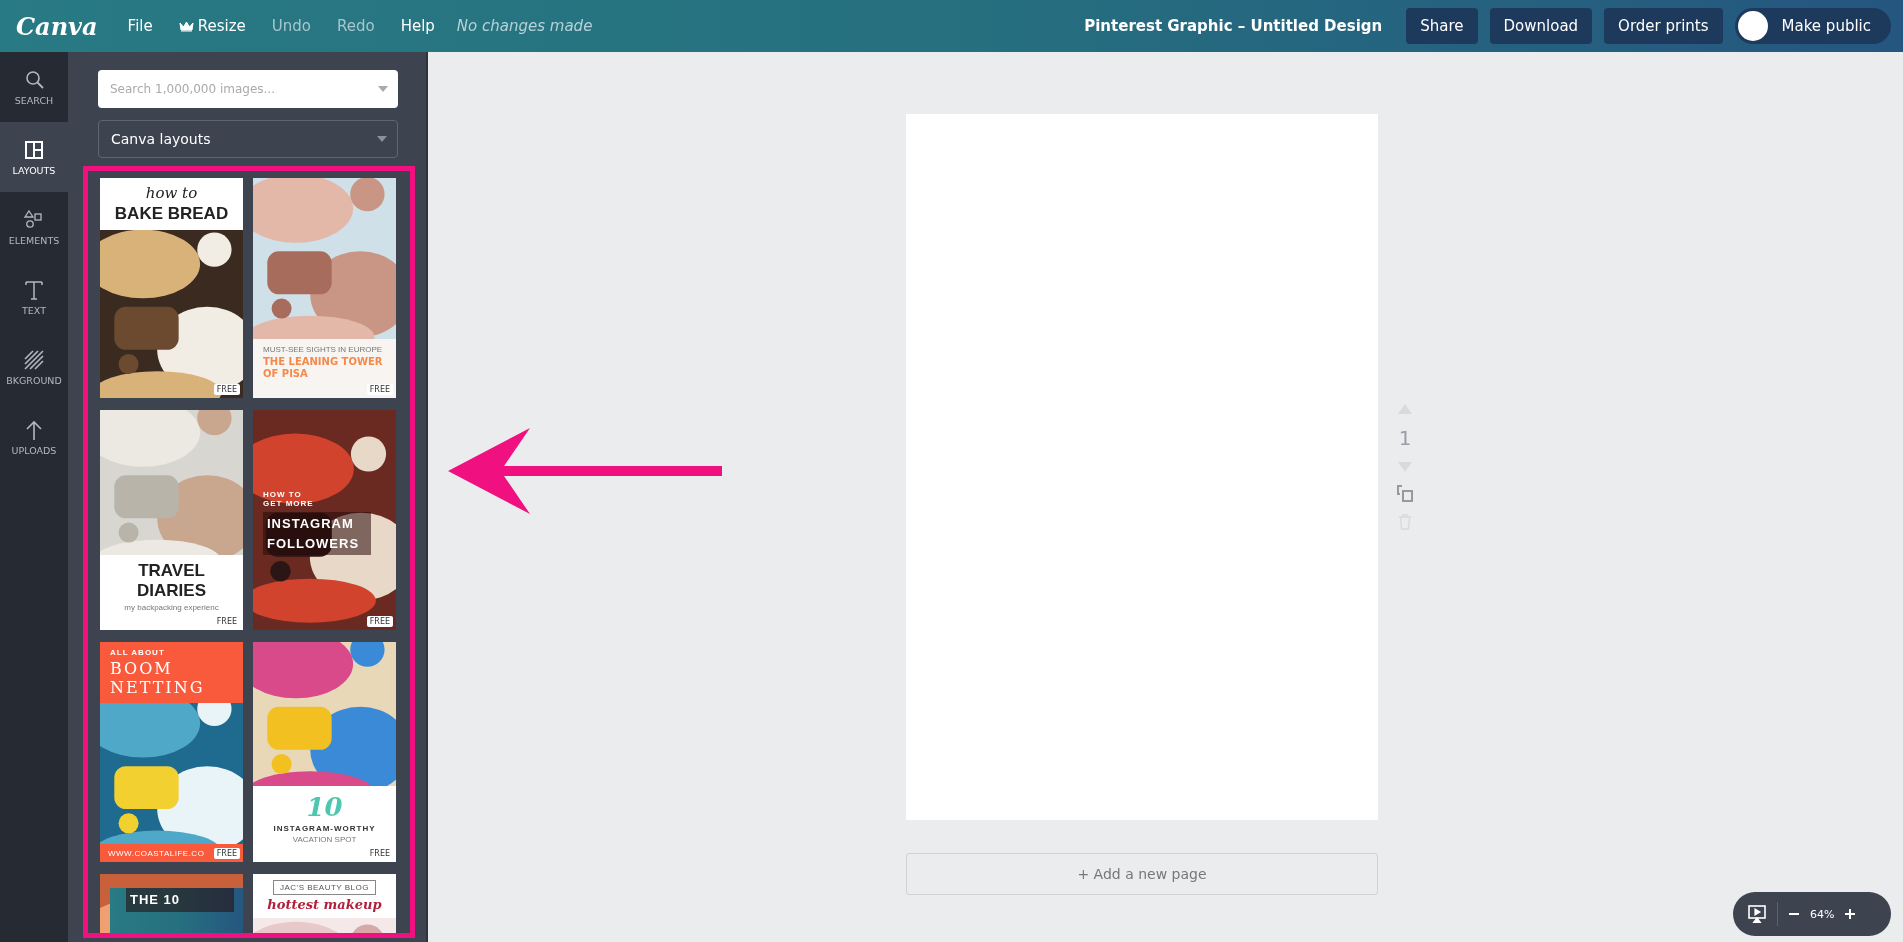 This screenshot has width=1903, height=942. I want to click on template-card: HOW TO GET MORE INSTAGRAM FOLLOWERS FREE, so click(324, 520).